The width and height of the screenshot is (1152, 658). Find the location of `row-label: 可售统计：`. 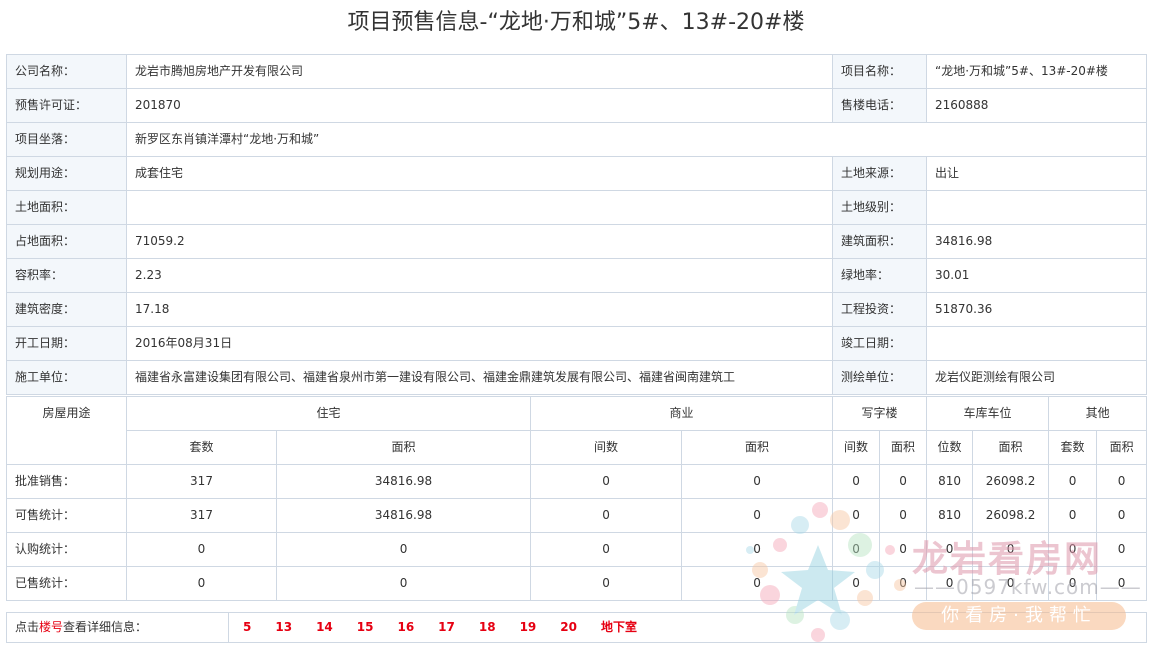

row-label: 可售统计： is located at coordinates (66, 515).